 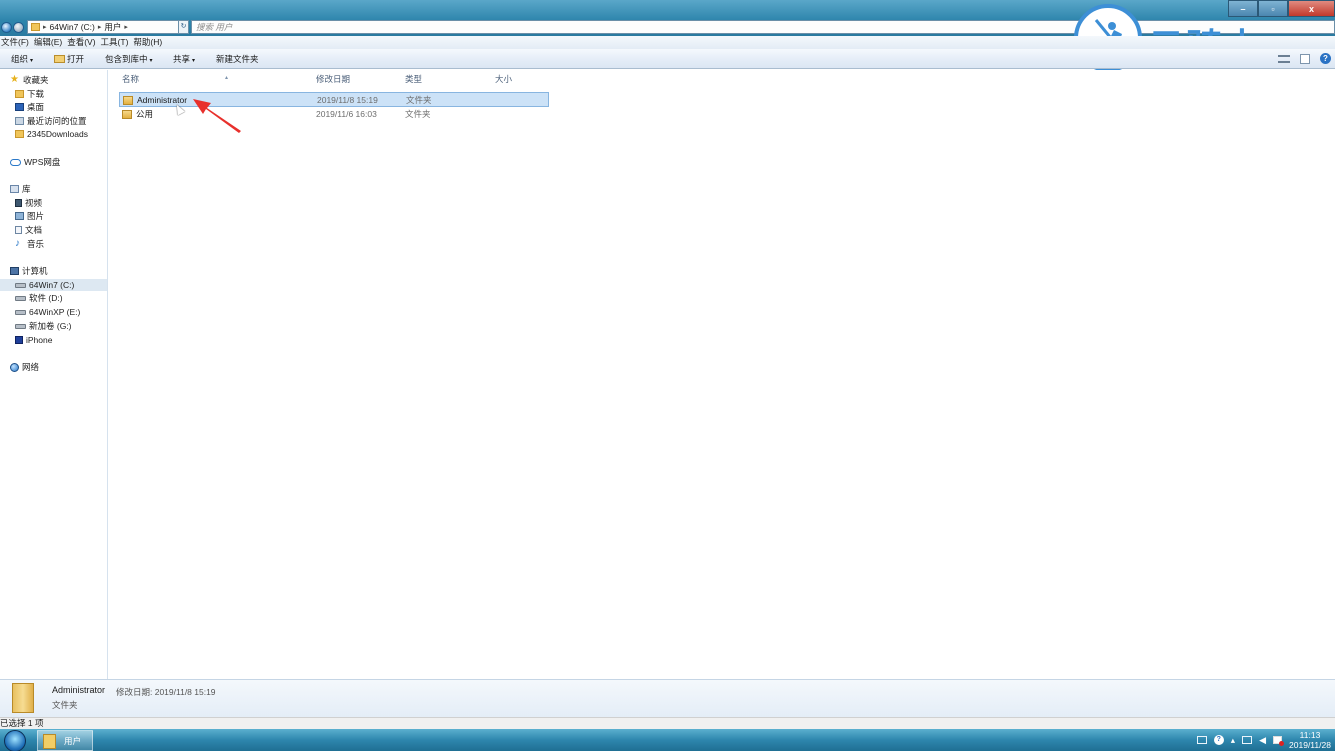 What do you see at coordinates (503, 79) in the screenshot?
I see `column-header-size: 大小` at bounding box center [503, 79].